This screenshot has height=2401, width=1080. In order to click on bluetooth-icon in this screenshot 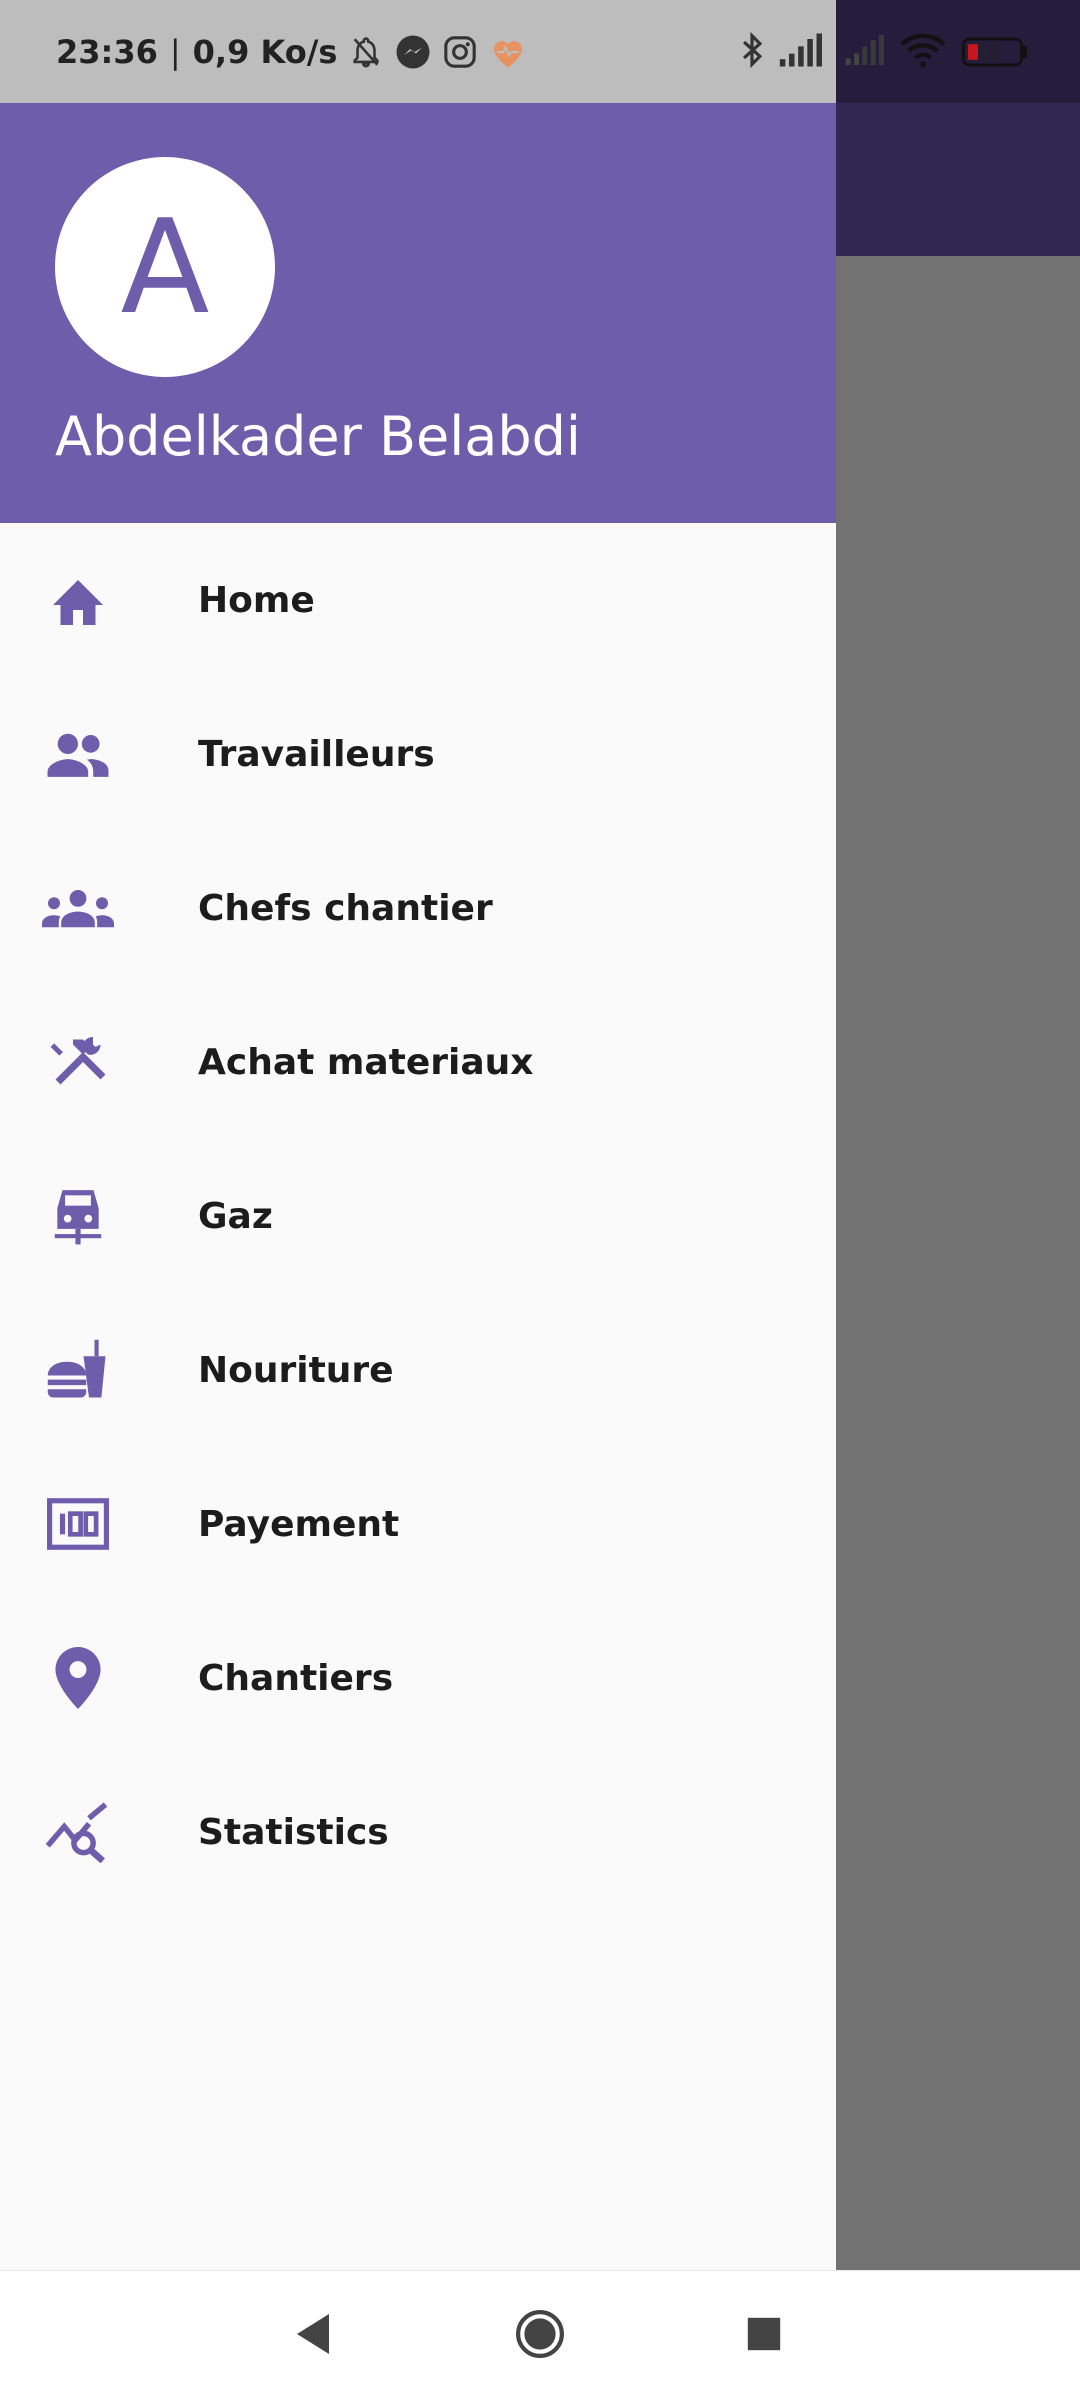, I will do `click(752, 52)`.